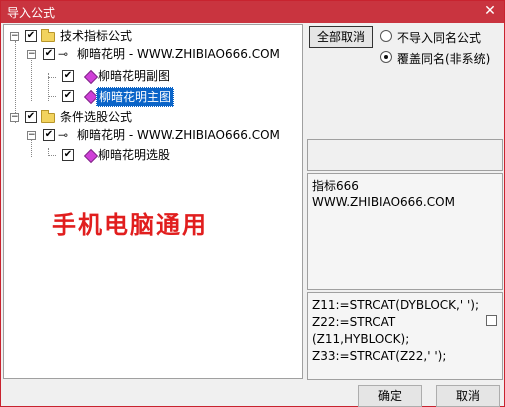 The image size is (505, 407). Describe the element at coordinates (31, 36) in the screenshot. I see `tech-indicators-checkbox: ✔` at that location.